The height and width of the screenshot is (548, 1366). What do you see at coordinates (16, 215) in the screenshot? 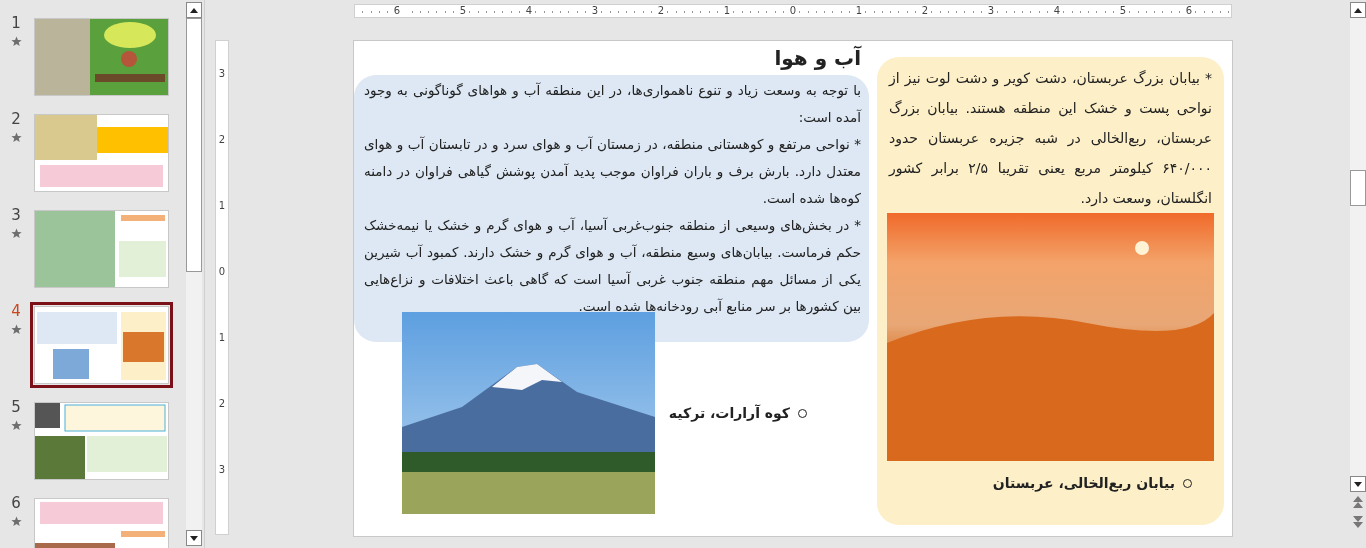
I see `slide-number: 3` at bounding box center [16, 215].